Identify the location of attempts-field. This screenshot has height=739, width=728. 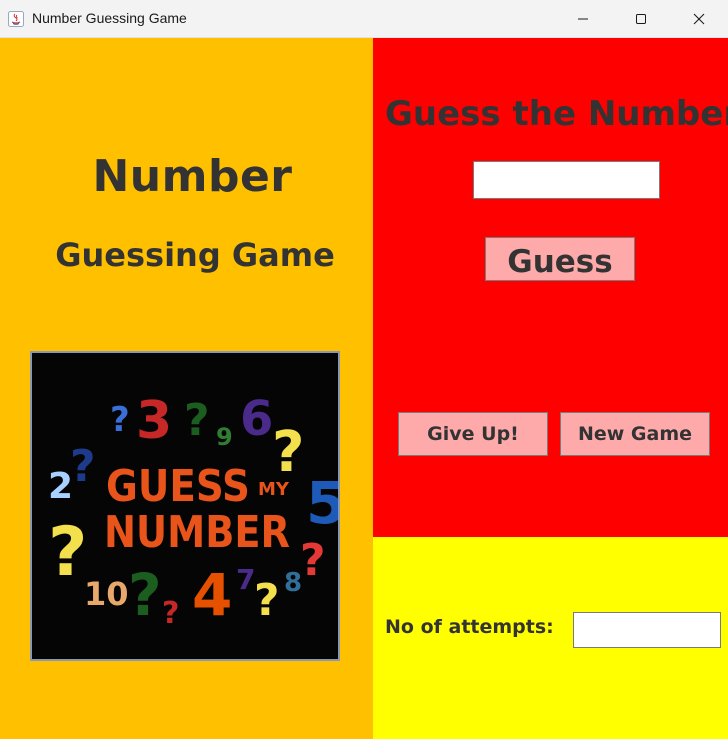
(647, 630).